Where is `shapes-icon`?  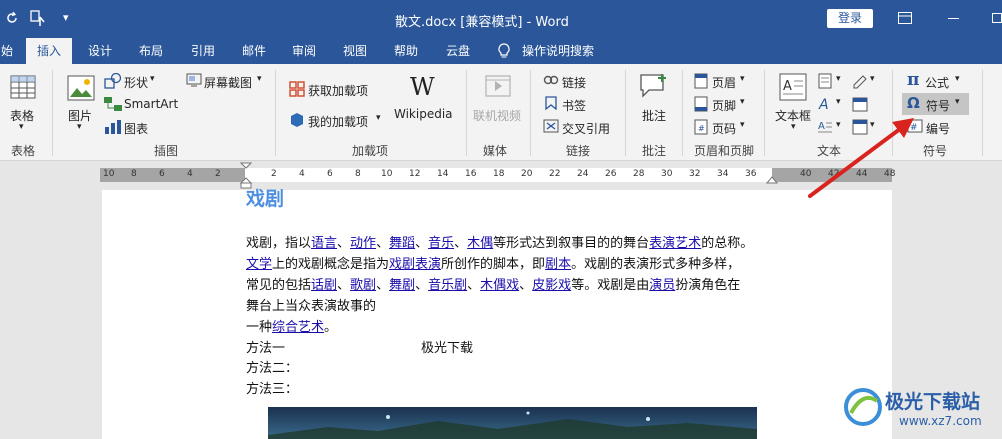
shapes-icon is located at coordinates (113, 81).